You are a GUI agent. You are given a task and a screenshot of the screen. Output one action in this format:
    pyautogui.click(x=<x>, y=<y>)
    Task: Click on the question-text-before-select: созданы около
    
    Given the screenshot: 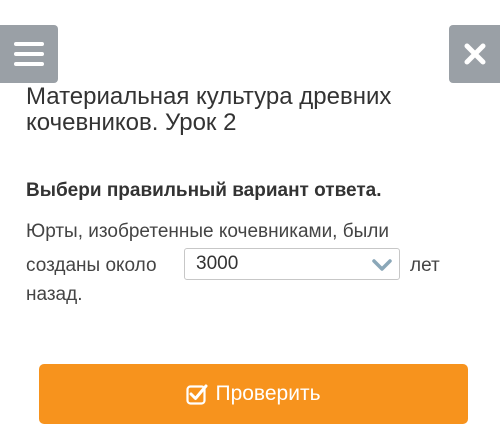 What is the action you would take?
    pyautogui.click(x=91, y=265)
    